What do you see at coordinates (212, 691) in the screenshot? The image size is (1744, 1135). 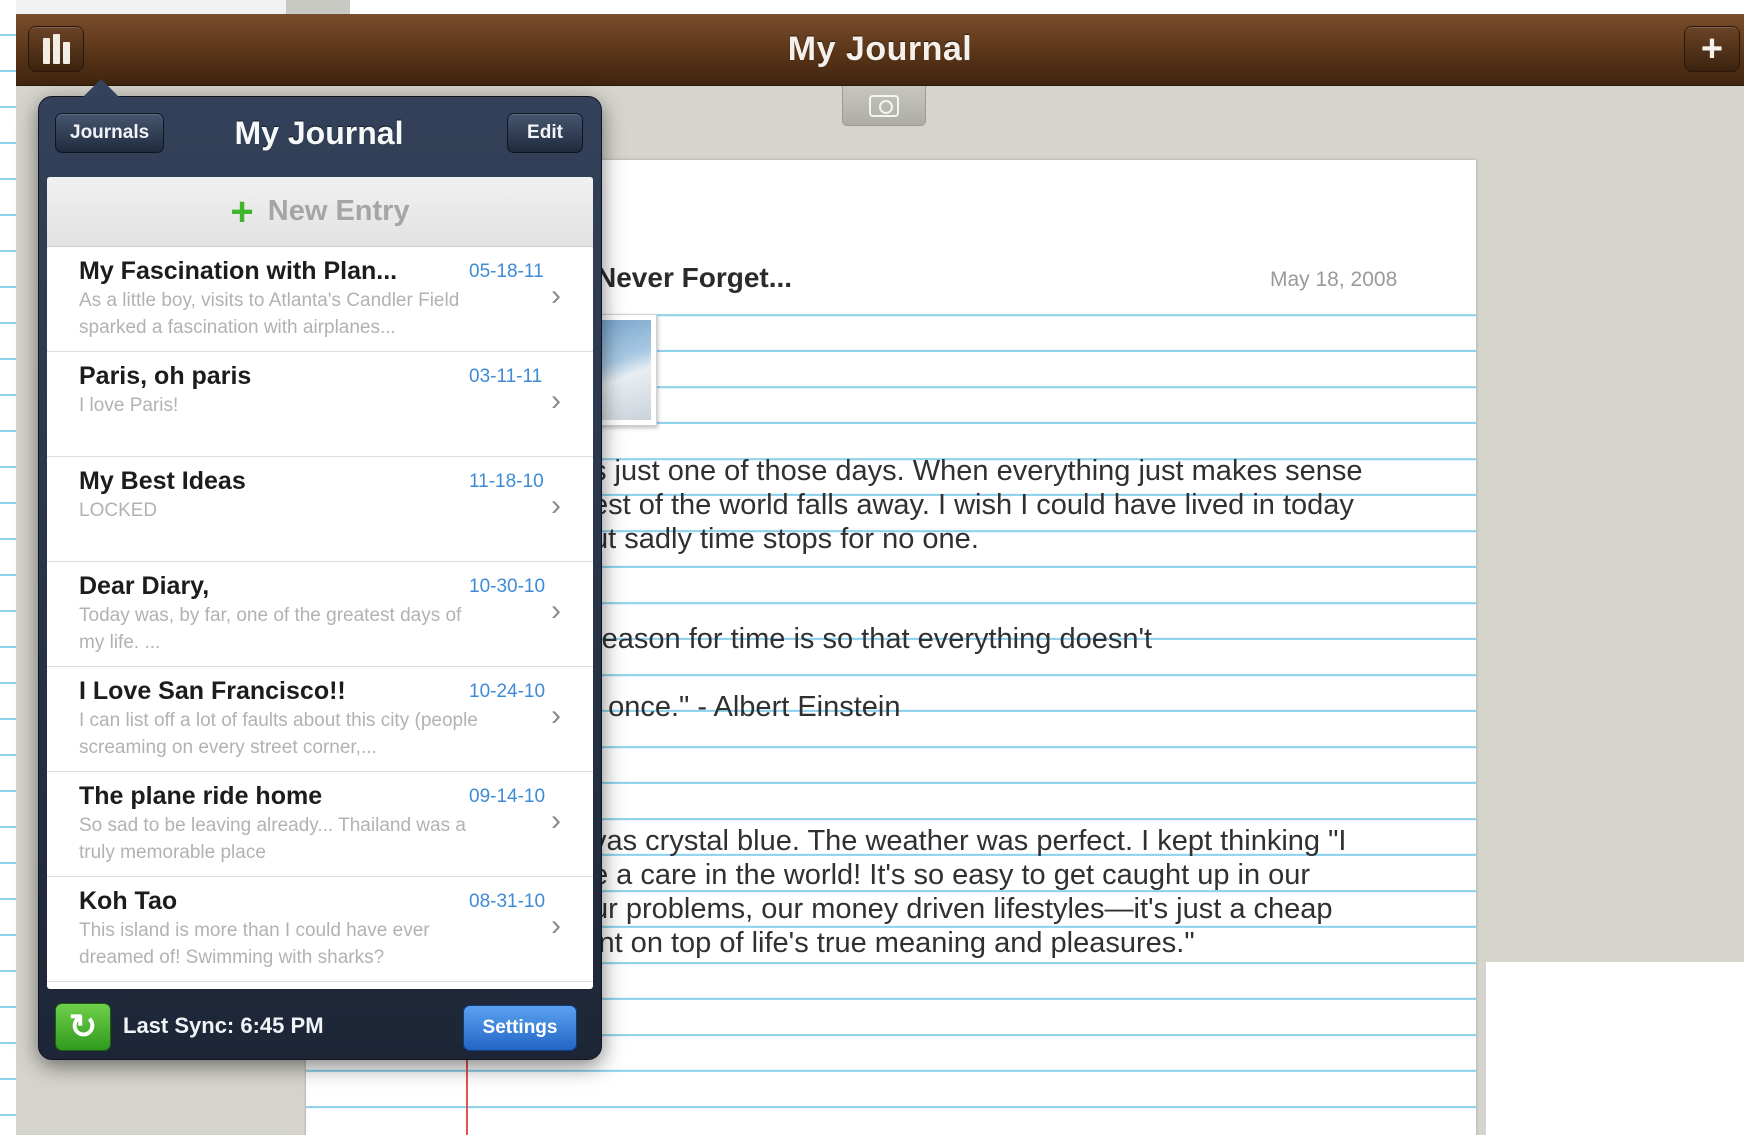 I see `entry-item-title: I Love San Francisco!!` at bounding box center [212, 691].